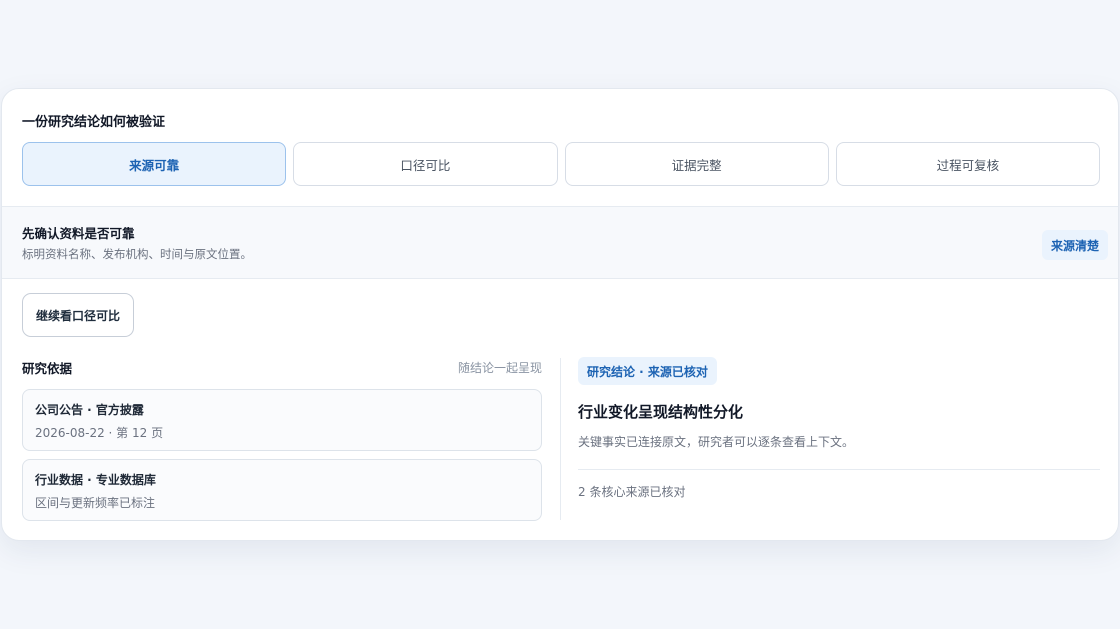  I want to click on conclusion-description: 关键事实已连接原文，研究者可以逐条查看上下文。, so click(716, 442).